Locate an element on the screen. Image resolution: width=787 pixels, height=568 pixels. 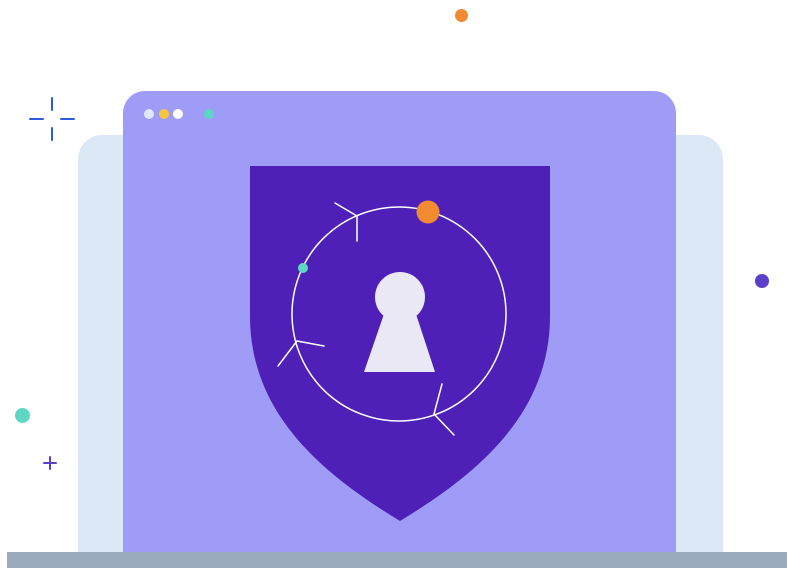
plus-icon is located at coordinates (50, 463).